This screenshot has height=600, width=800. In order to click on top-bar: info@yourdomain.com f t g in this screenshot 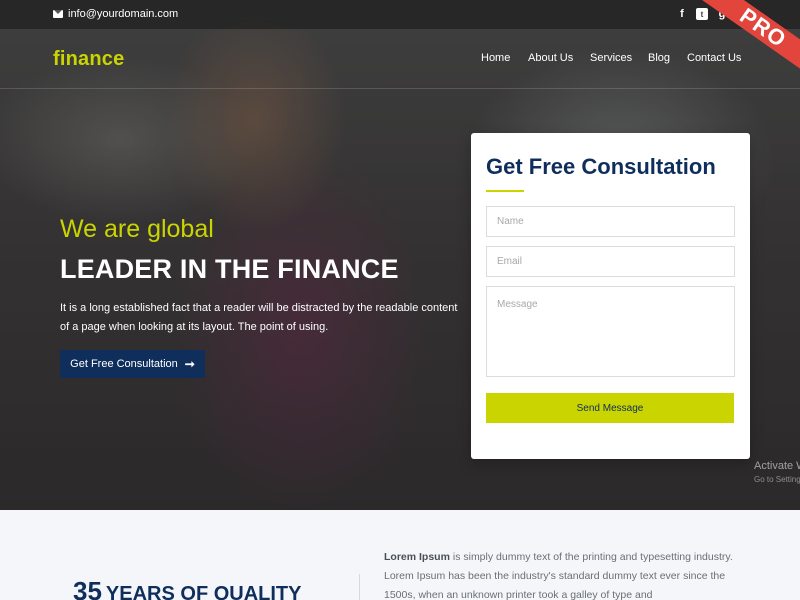, I will do `click(400, 14)`.